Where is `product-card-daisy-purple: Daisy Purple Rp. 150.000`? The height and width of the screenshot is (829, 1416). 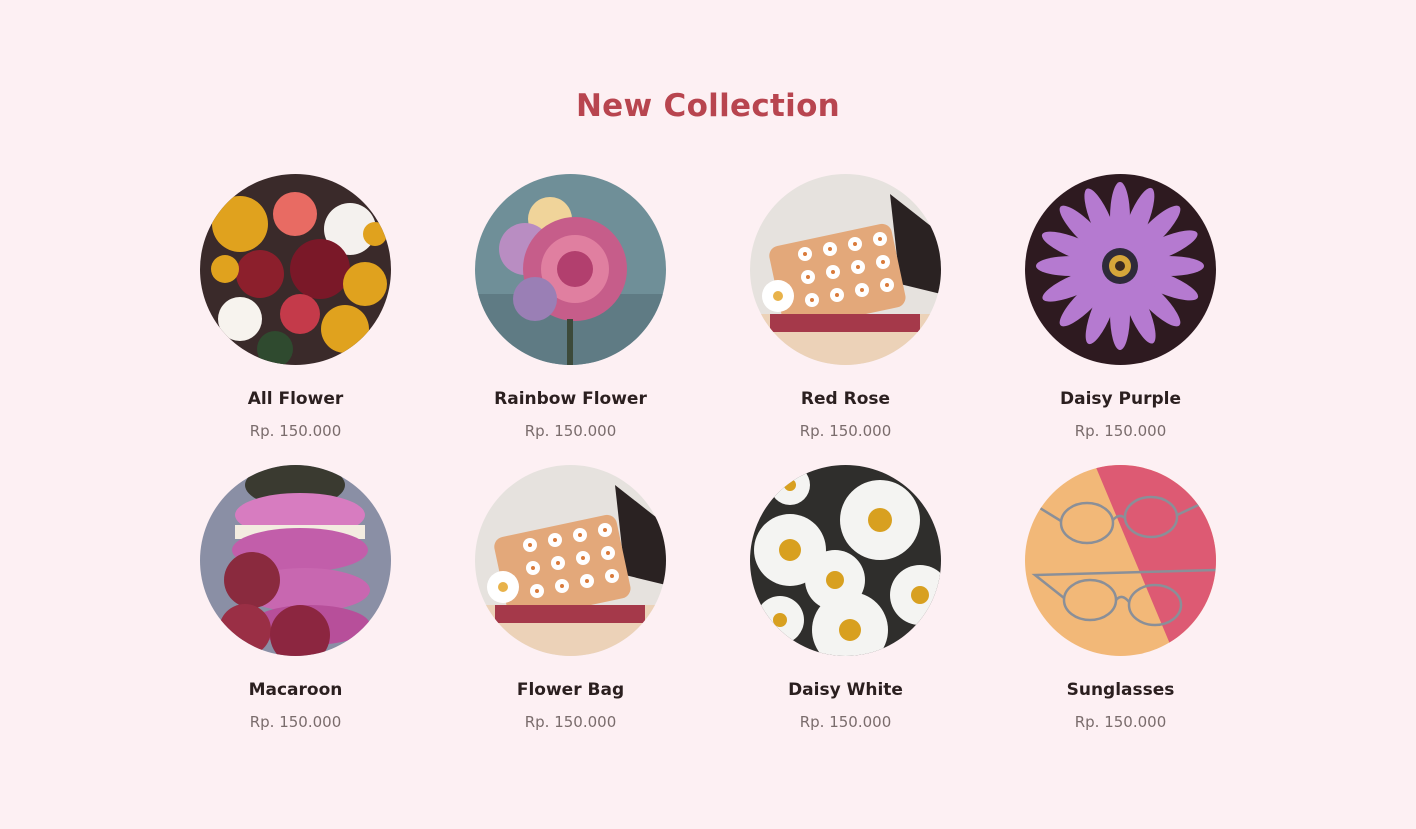
product-card-daisy-purple: Daisy Purple Rp. 150.000 is located at coordinates (1120, 319).